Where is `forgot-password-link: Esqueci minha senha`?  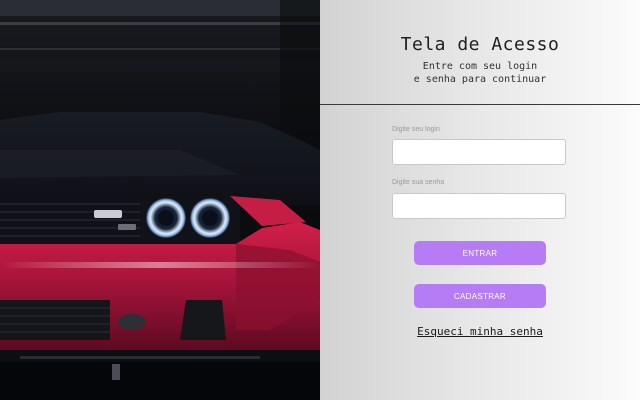
forgot-password-link: Esqueci minha senha is located at coordinates (480, 331).